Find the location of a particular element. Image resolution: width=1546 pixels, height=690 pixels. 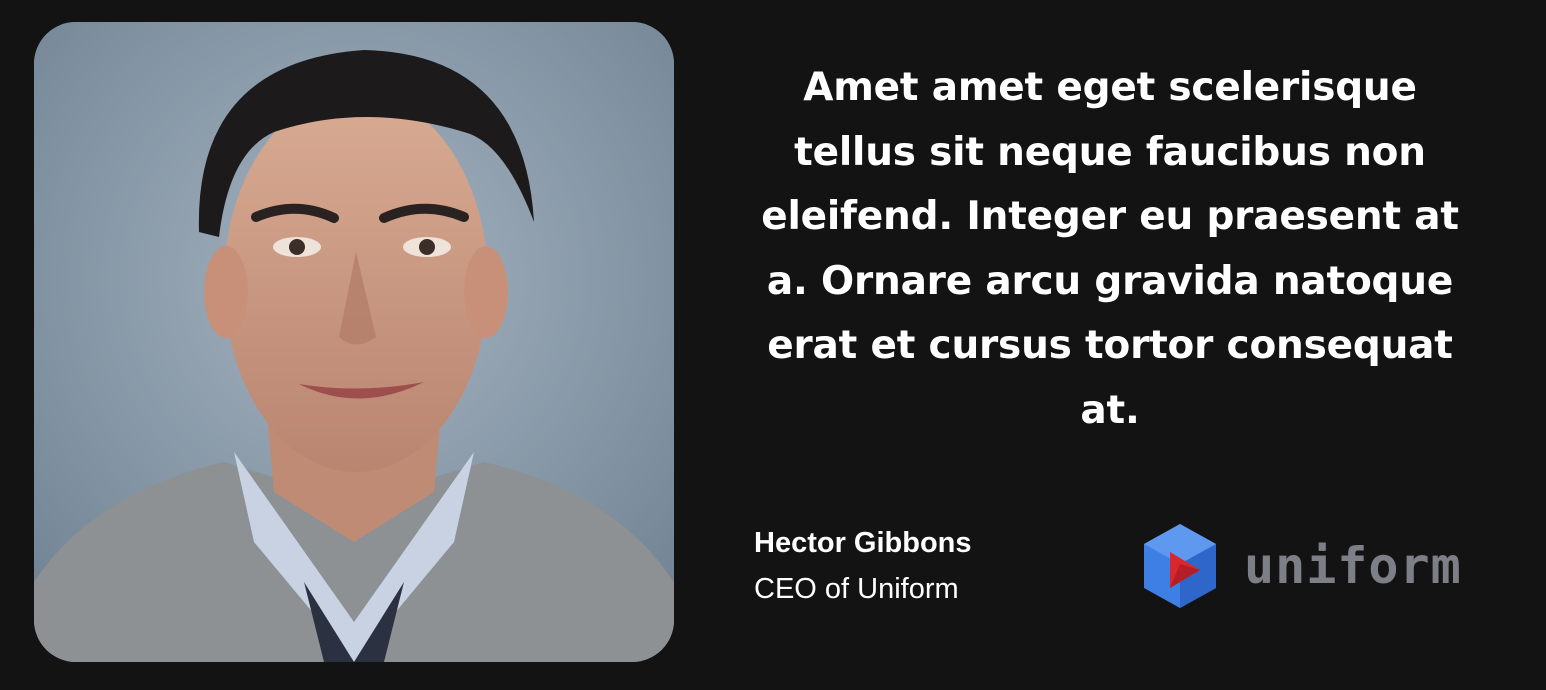

author-info: Hector Gibbons CEO of Uniform is located at coordinates (863, 566).